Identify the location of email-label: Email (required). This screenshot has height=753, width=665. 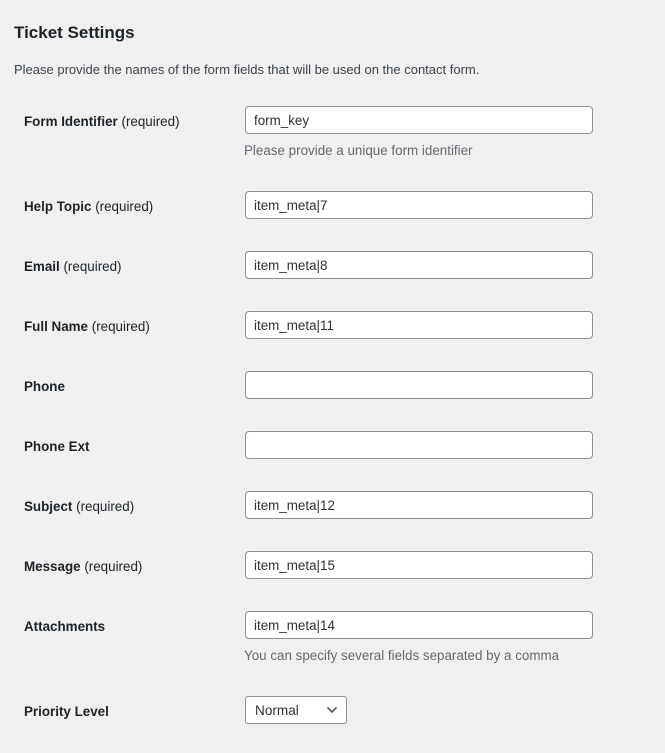
(73, 266).